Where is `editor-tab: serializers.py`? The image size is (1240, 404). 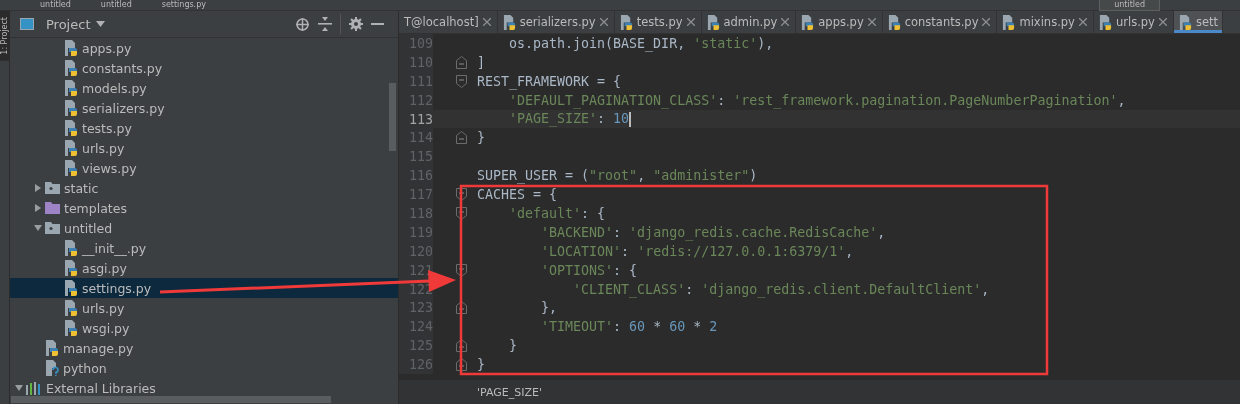 editor-tab: serializers.py is located at coordinates (556, 22).